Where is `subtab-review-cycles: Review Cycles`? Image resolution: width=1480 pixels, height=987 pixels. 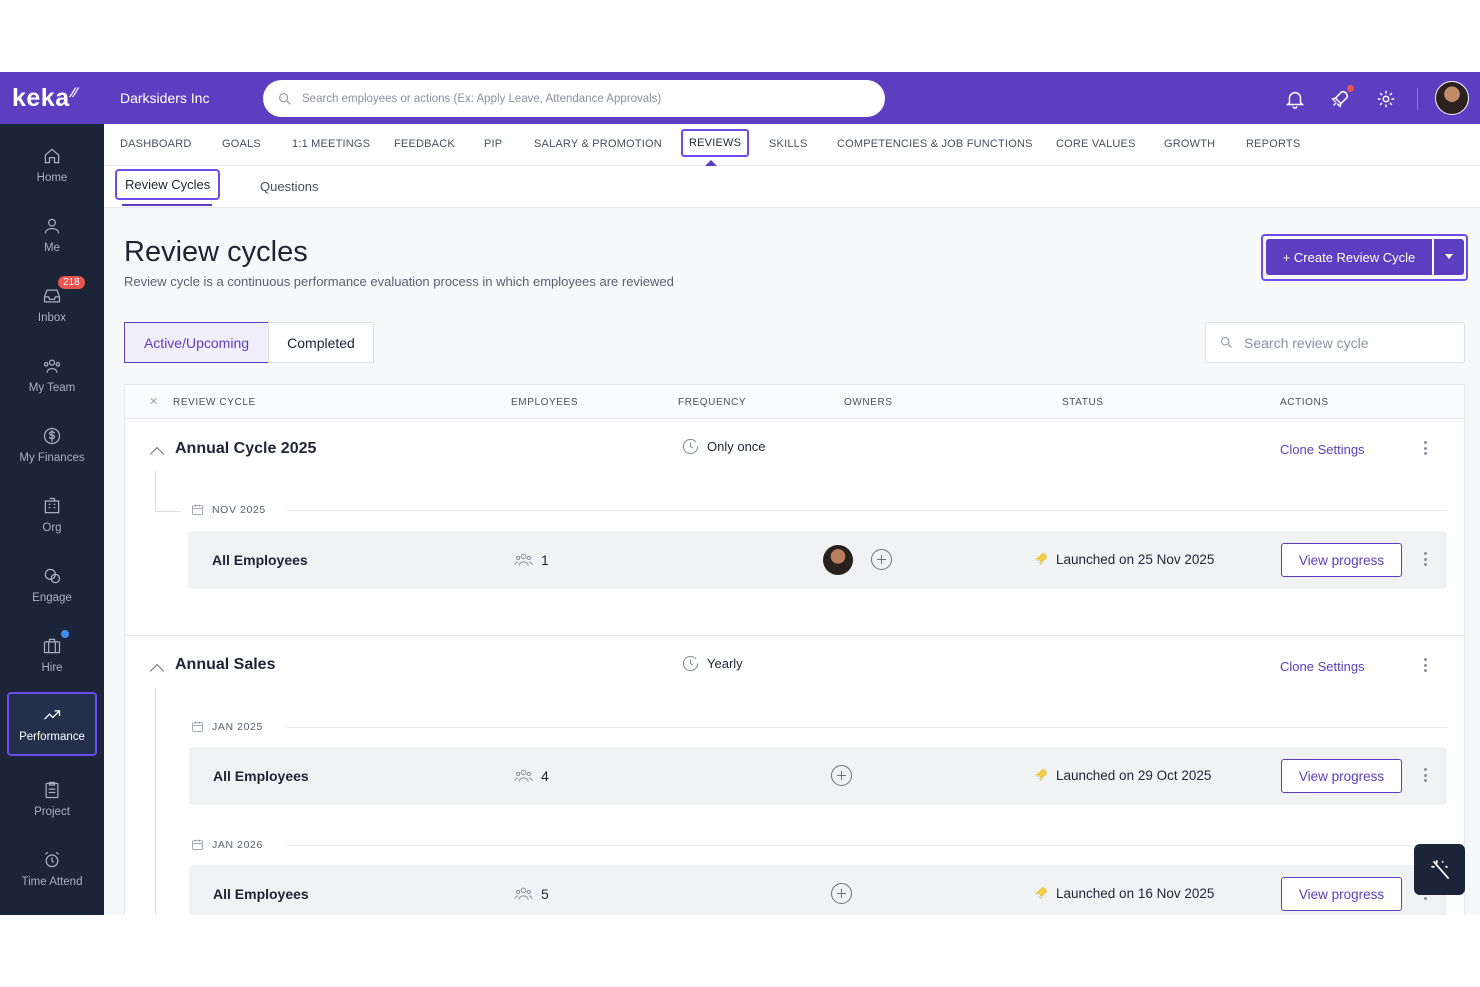
subtab-review-cycles: Review Cycles is located at coordinates (168, 184).